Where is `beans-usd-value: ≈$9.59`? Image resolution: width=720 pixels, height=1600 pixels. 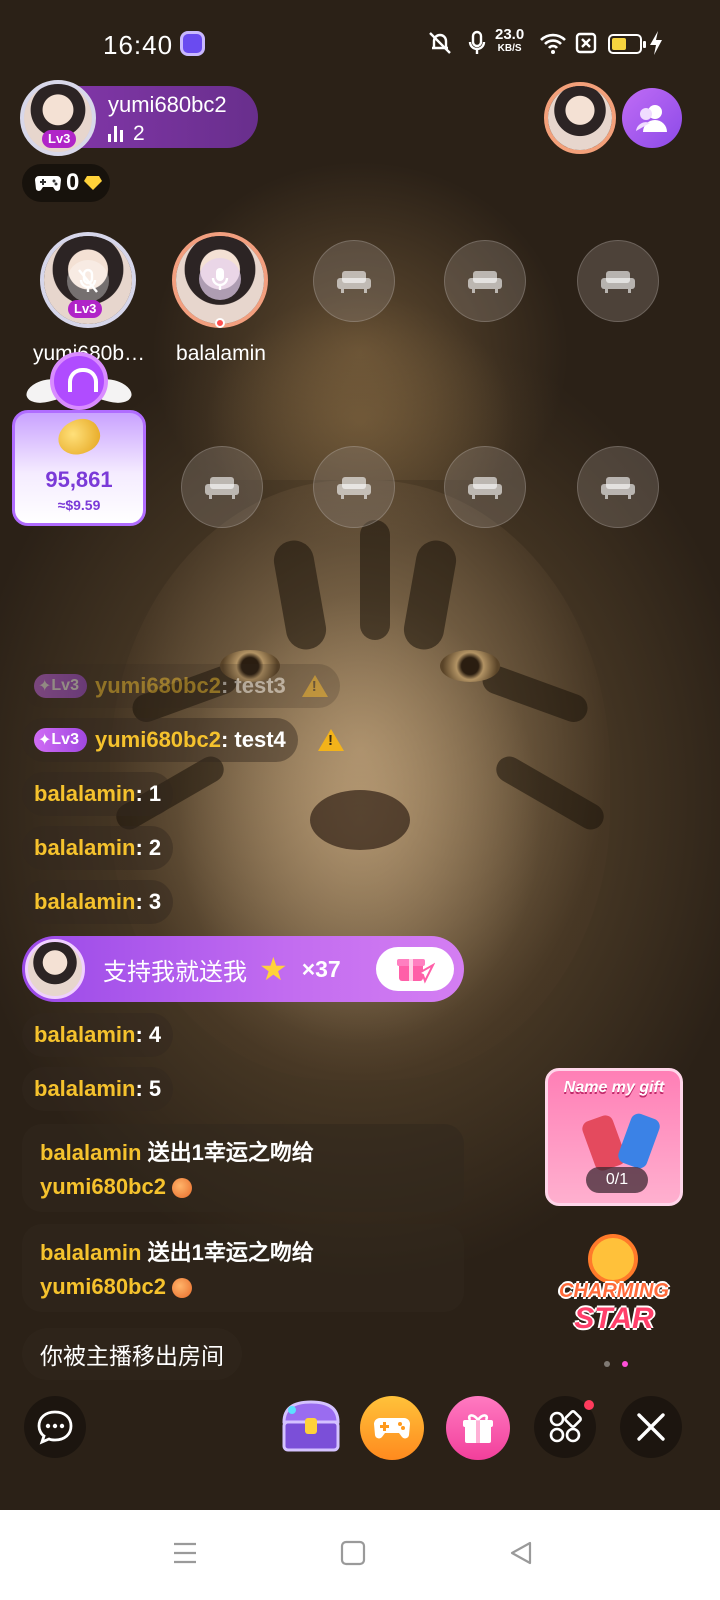
beans-usd-value: ≈$9.59 is located at coordinates (79, 505).